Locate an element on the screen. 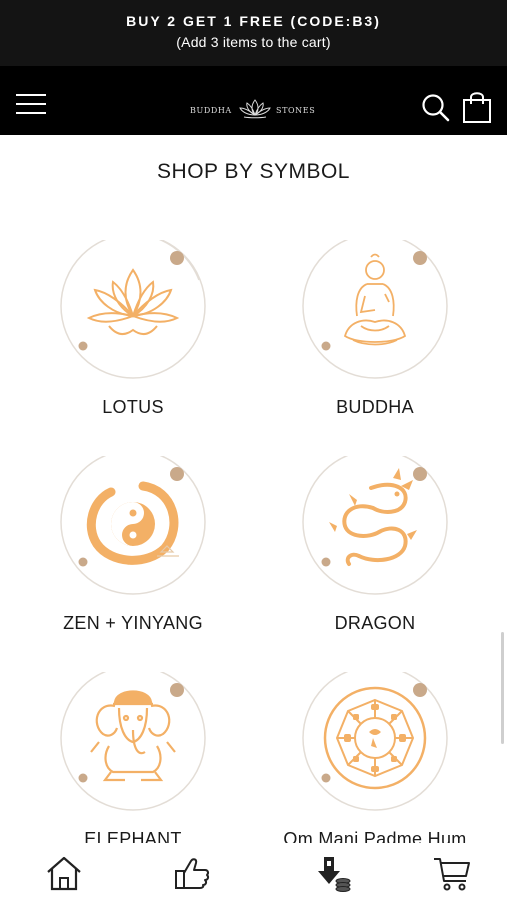  promo-subline: (Add 3 items to the cart) is located at coordinates (253, 42).